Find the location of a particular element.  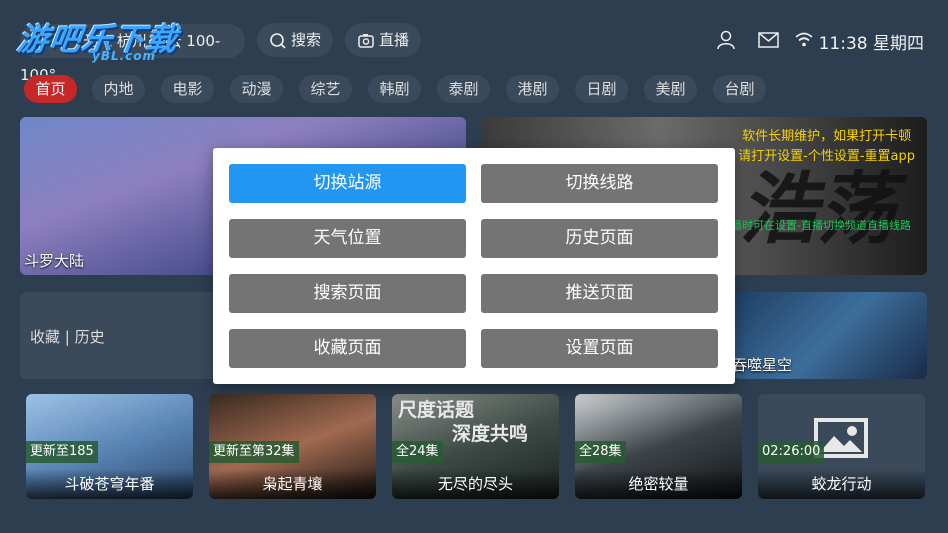

search-icon is located at coordinates (280, 40).